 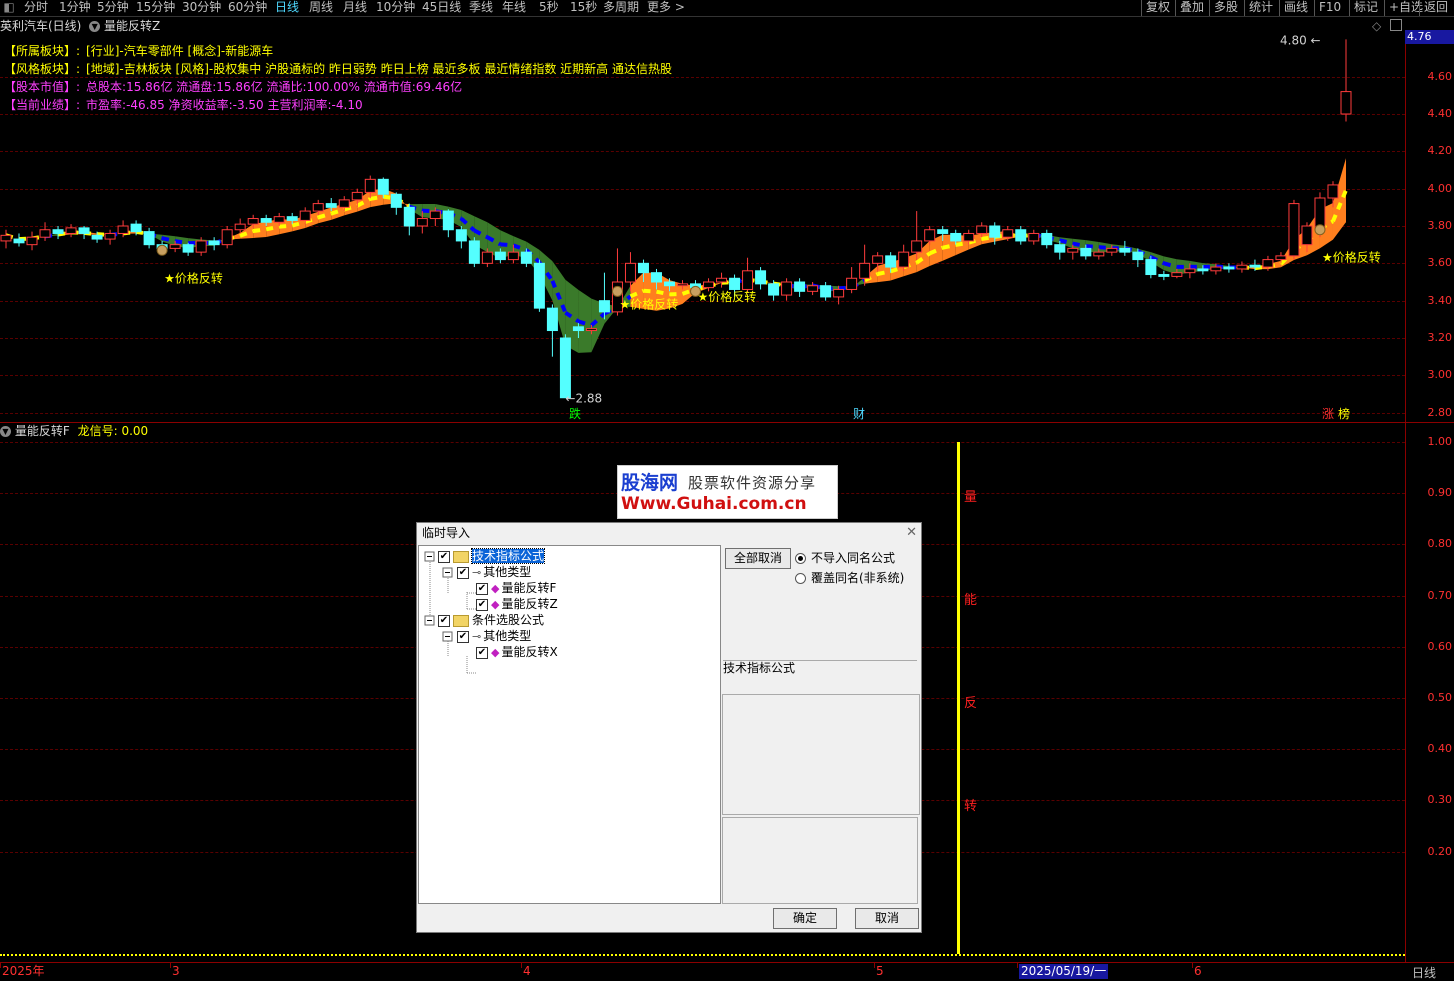 What do you see at coordinates (1339, 198) in the screenshot?
I see `trend-band` at bounding box center [1339, 198].